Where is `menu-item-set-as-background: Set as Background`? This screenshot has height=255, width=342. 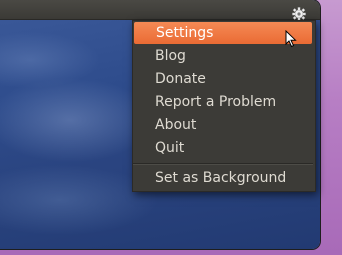 menu-item-set-as-background: Set as Background is located at coordinates (223, 178).